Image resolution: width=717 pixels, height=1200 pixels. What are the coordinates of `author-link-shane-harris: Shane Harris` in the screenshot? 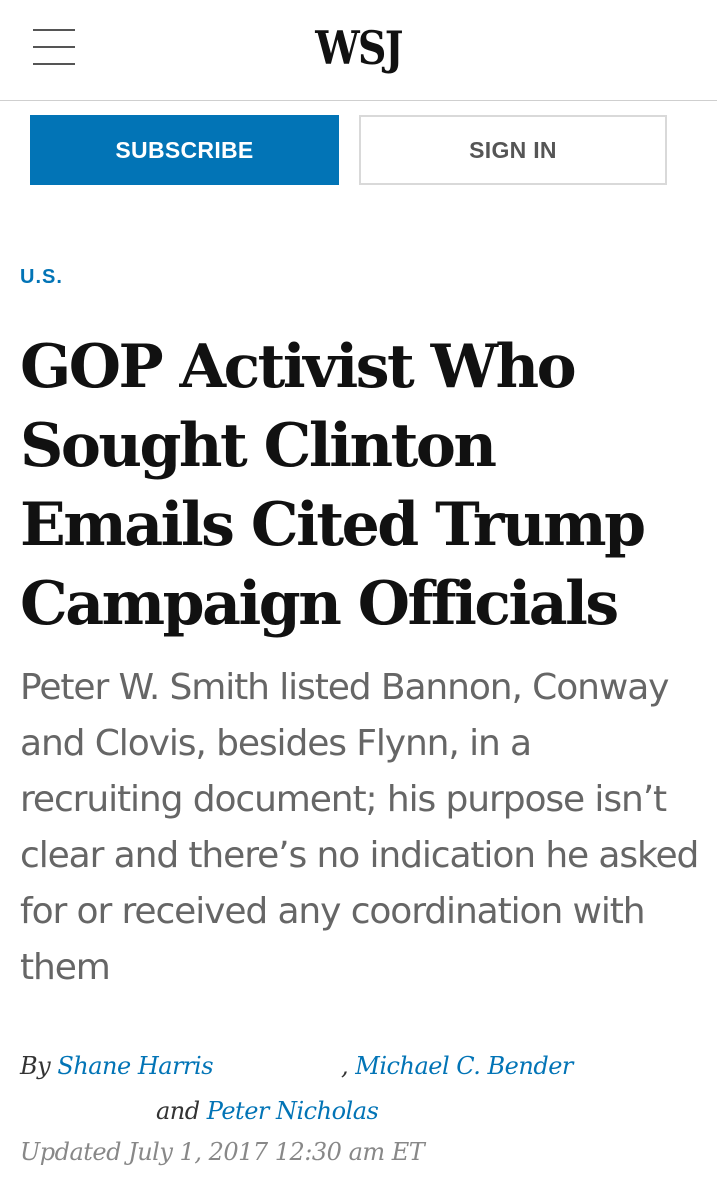 It's located at (135, 1066).